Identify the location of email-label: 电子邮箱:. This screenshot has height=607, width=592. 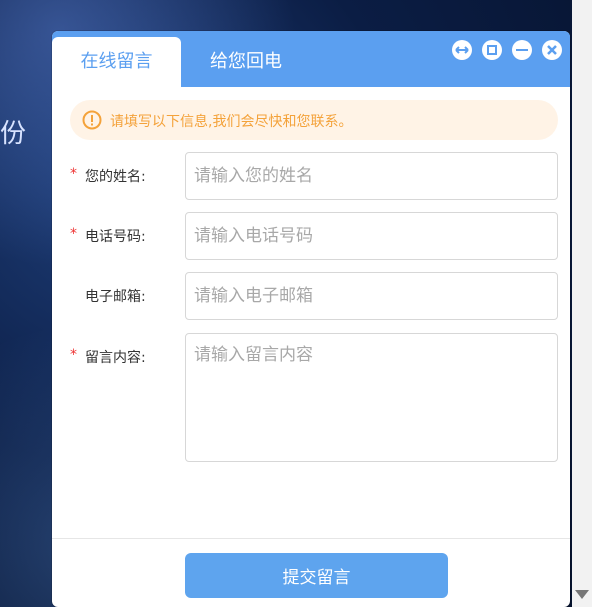
(115, 297).